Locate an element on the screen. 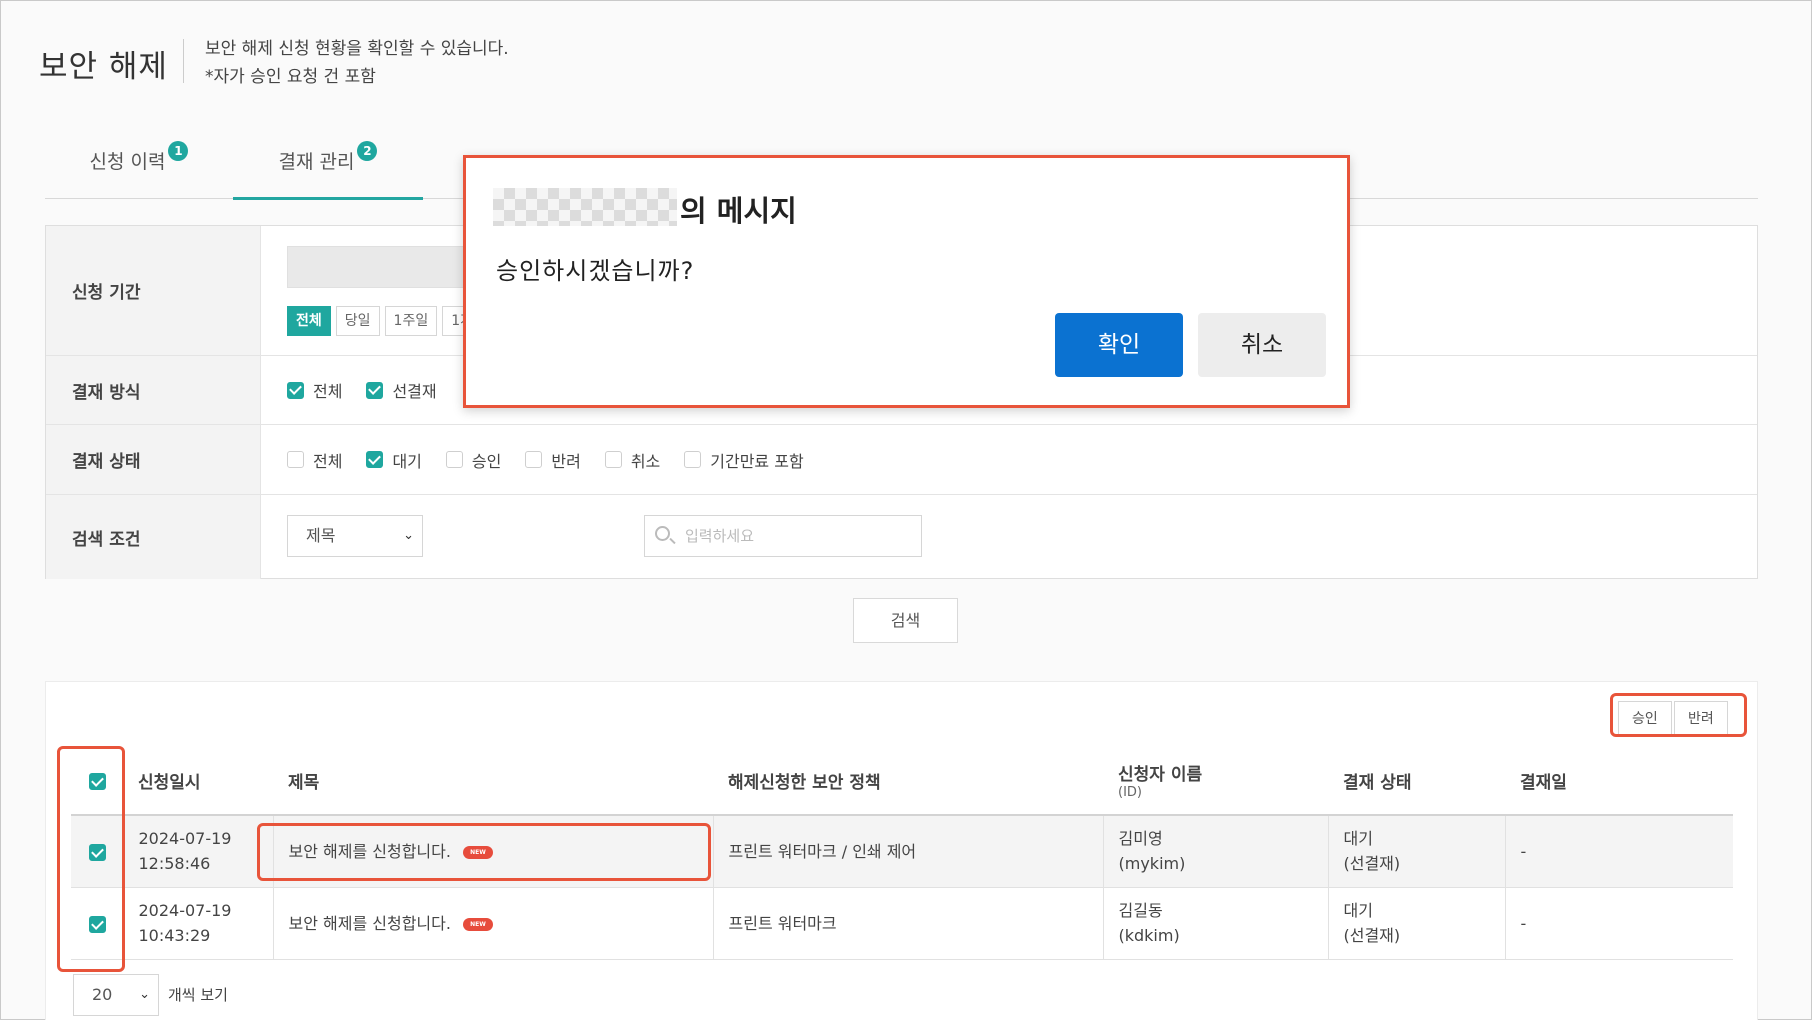 This screenshot has width=1812, height=1020. checkbox-label: 기간만료 포함 is located at coordinates (757, 461).